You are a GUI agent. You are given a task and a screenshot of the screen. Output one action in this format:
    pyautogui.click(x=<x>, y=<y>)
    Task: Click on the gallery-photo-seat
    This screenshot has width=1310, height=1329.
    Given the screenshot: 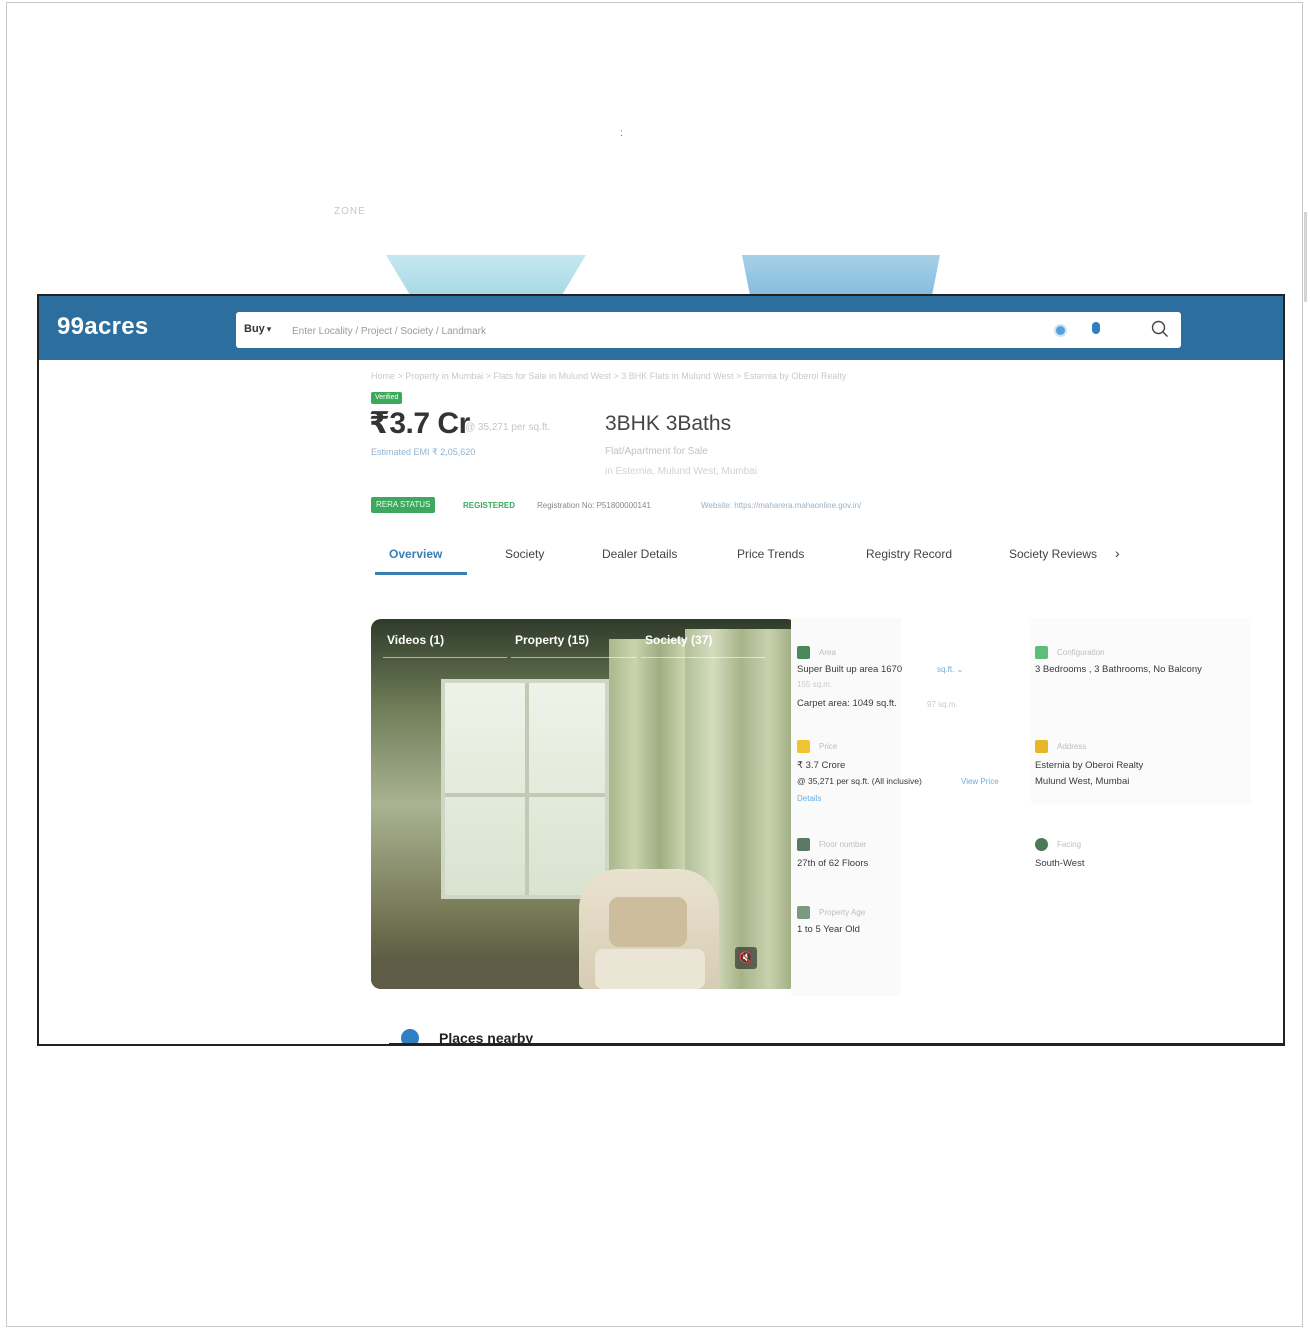 What is the action you would take?
    pyautogui.click(x=650, y=969)
    